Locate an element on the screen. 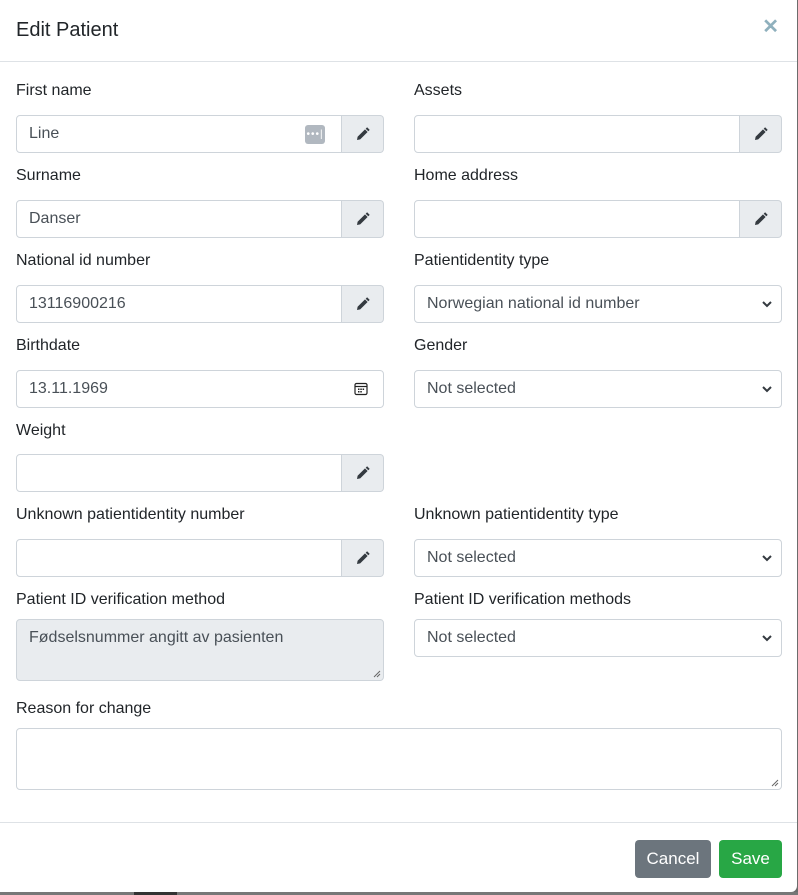  modal-title: Edit Patient is located at coordinates (67, 30).